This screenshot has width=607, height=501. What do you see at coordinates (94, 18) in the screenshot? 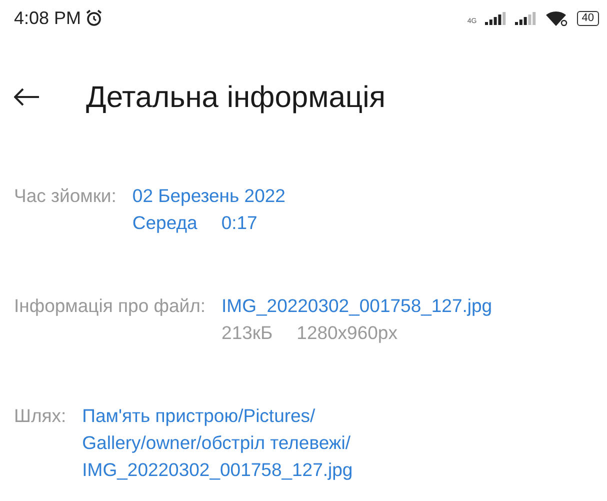
I see `alarm-icon` at bounding box center [94, 18].